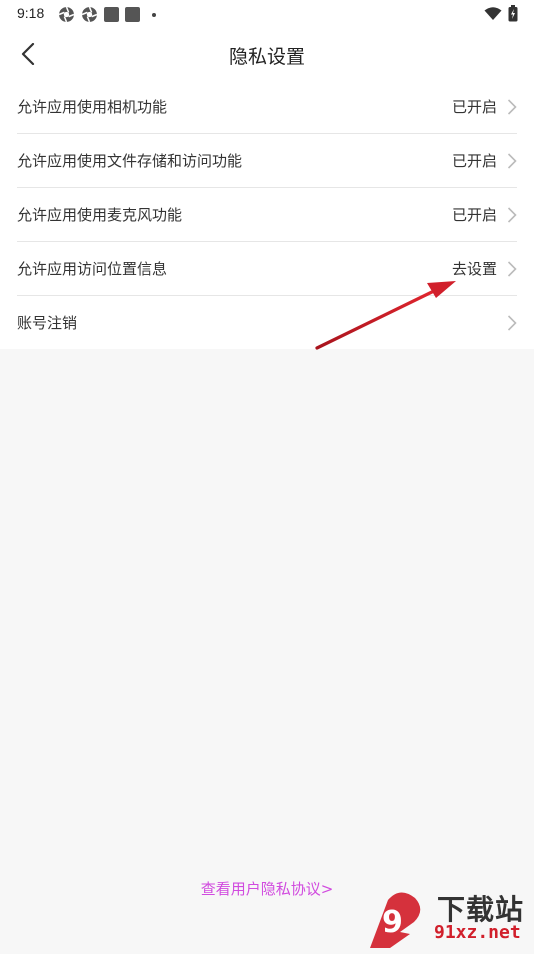 The height and width of the screenshot is (954, 534). Describe the element at coordinates (154, 14) in the screenshot. I see `more-notifications-dot` at that location.